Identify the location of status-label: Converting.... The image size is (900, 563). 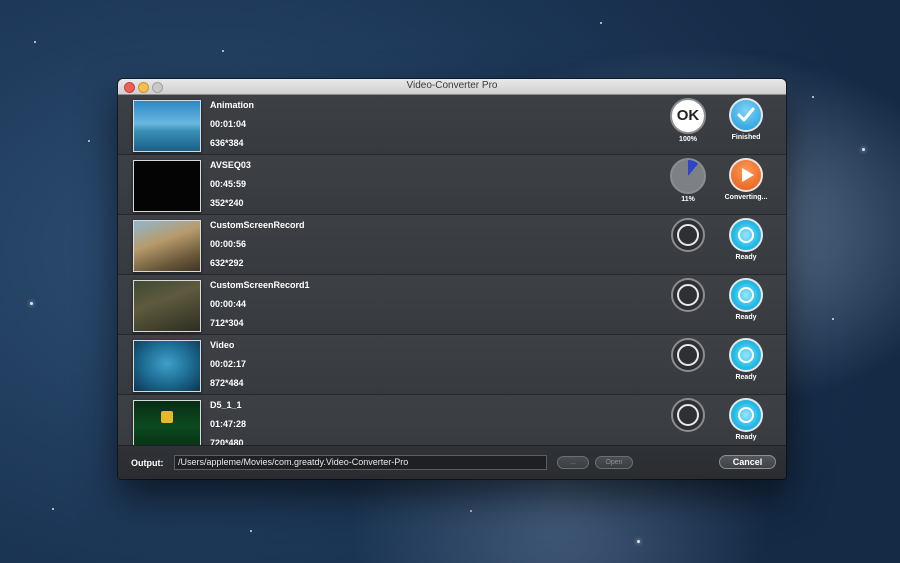
(746, 197).